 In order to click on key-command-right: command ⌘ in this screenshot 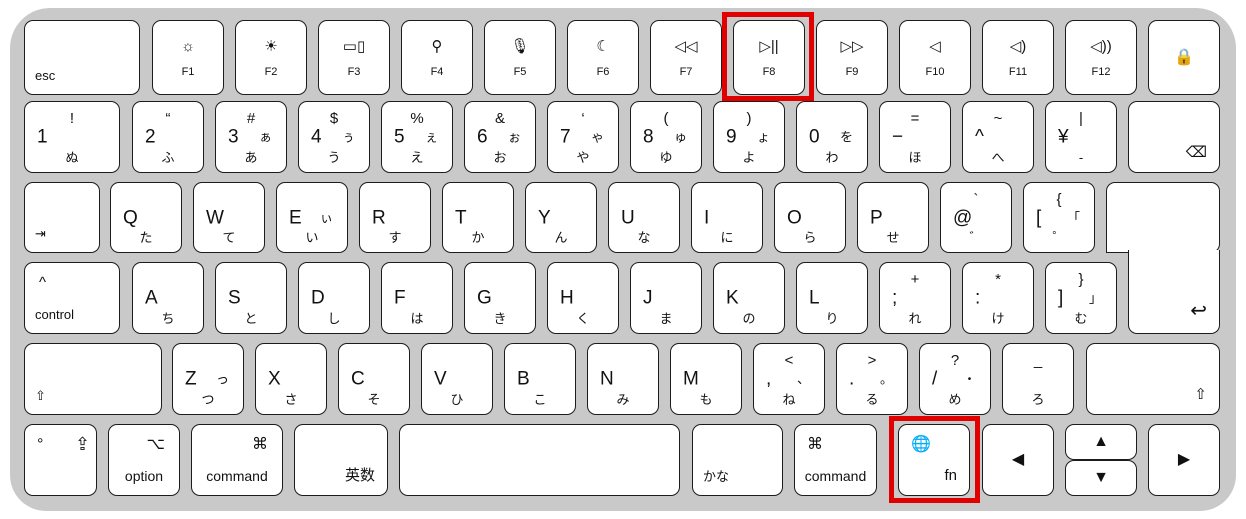, I will do `click(835, 460)`.